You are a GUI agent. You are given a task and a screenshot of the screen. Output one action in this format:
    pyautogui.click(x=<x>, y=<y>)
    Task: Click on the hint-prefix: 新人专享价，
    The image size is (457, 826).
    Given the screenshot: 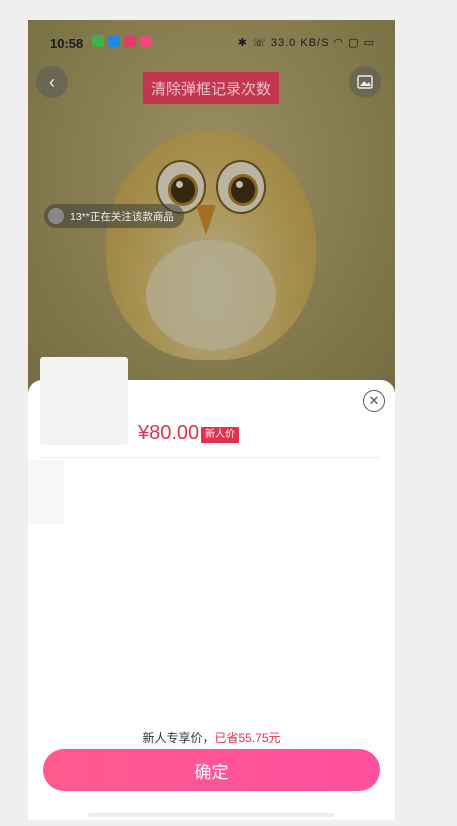 What is the action you would take?
    pyautogui.click(x=178, y=738)
    